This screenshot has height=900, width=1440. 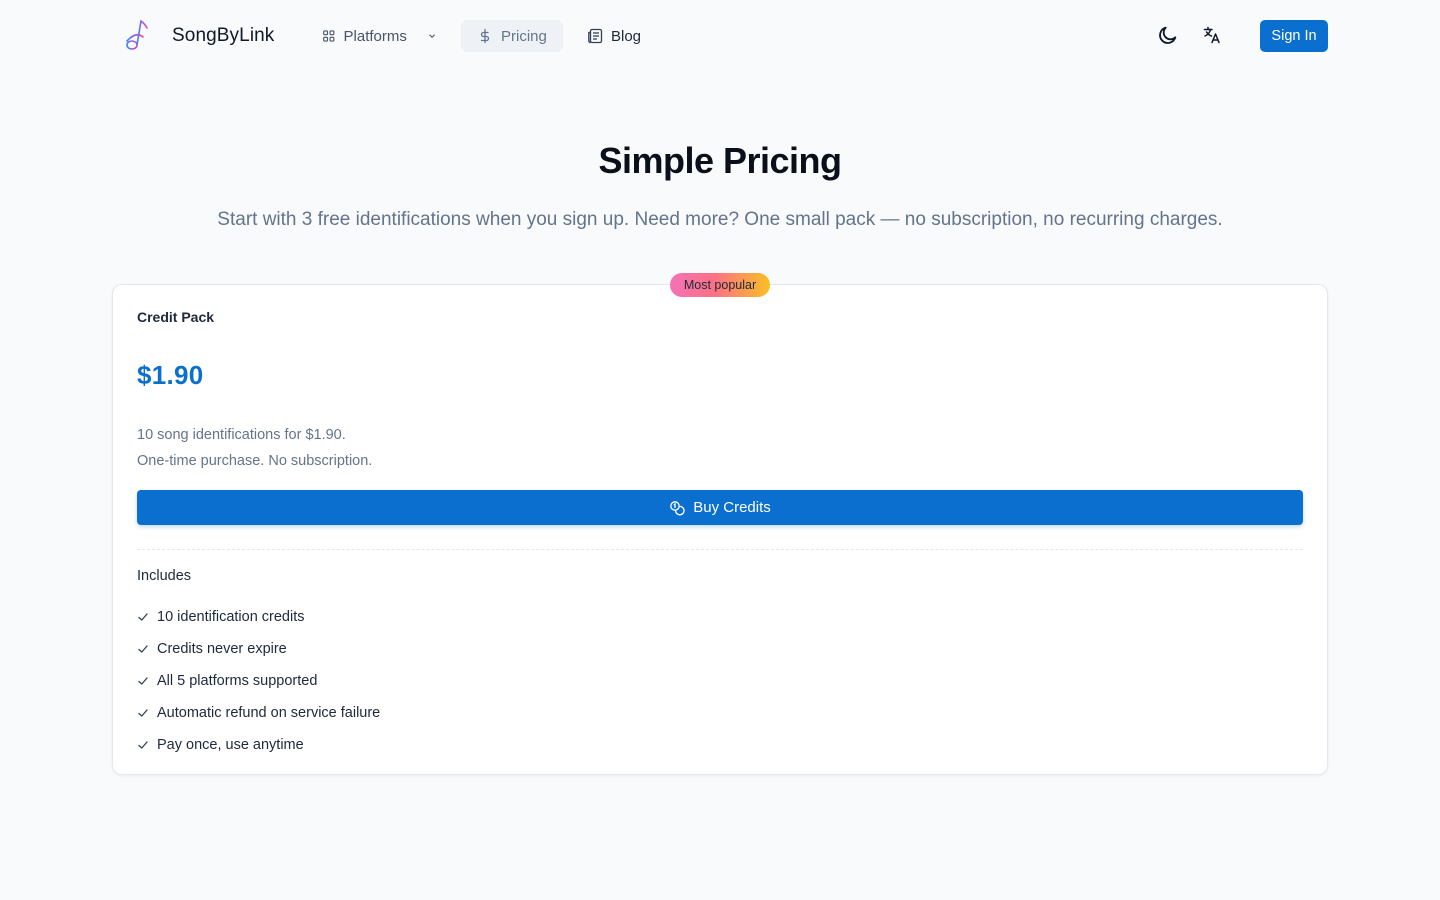 I want to click on nav-platforms: Platforms, so click(x=379, y=36).